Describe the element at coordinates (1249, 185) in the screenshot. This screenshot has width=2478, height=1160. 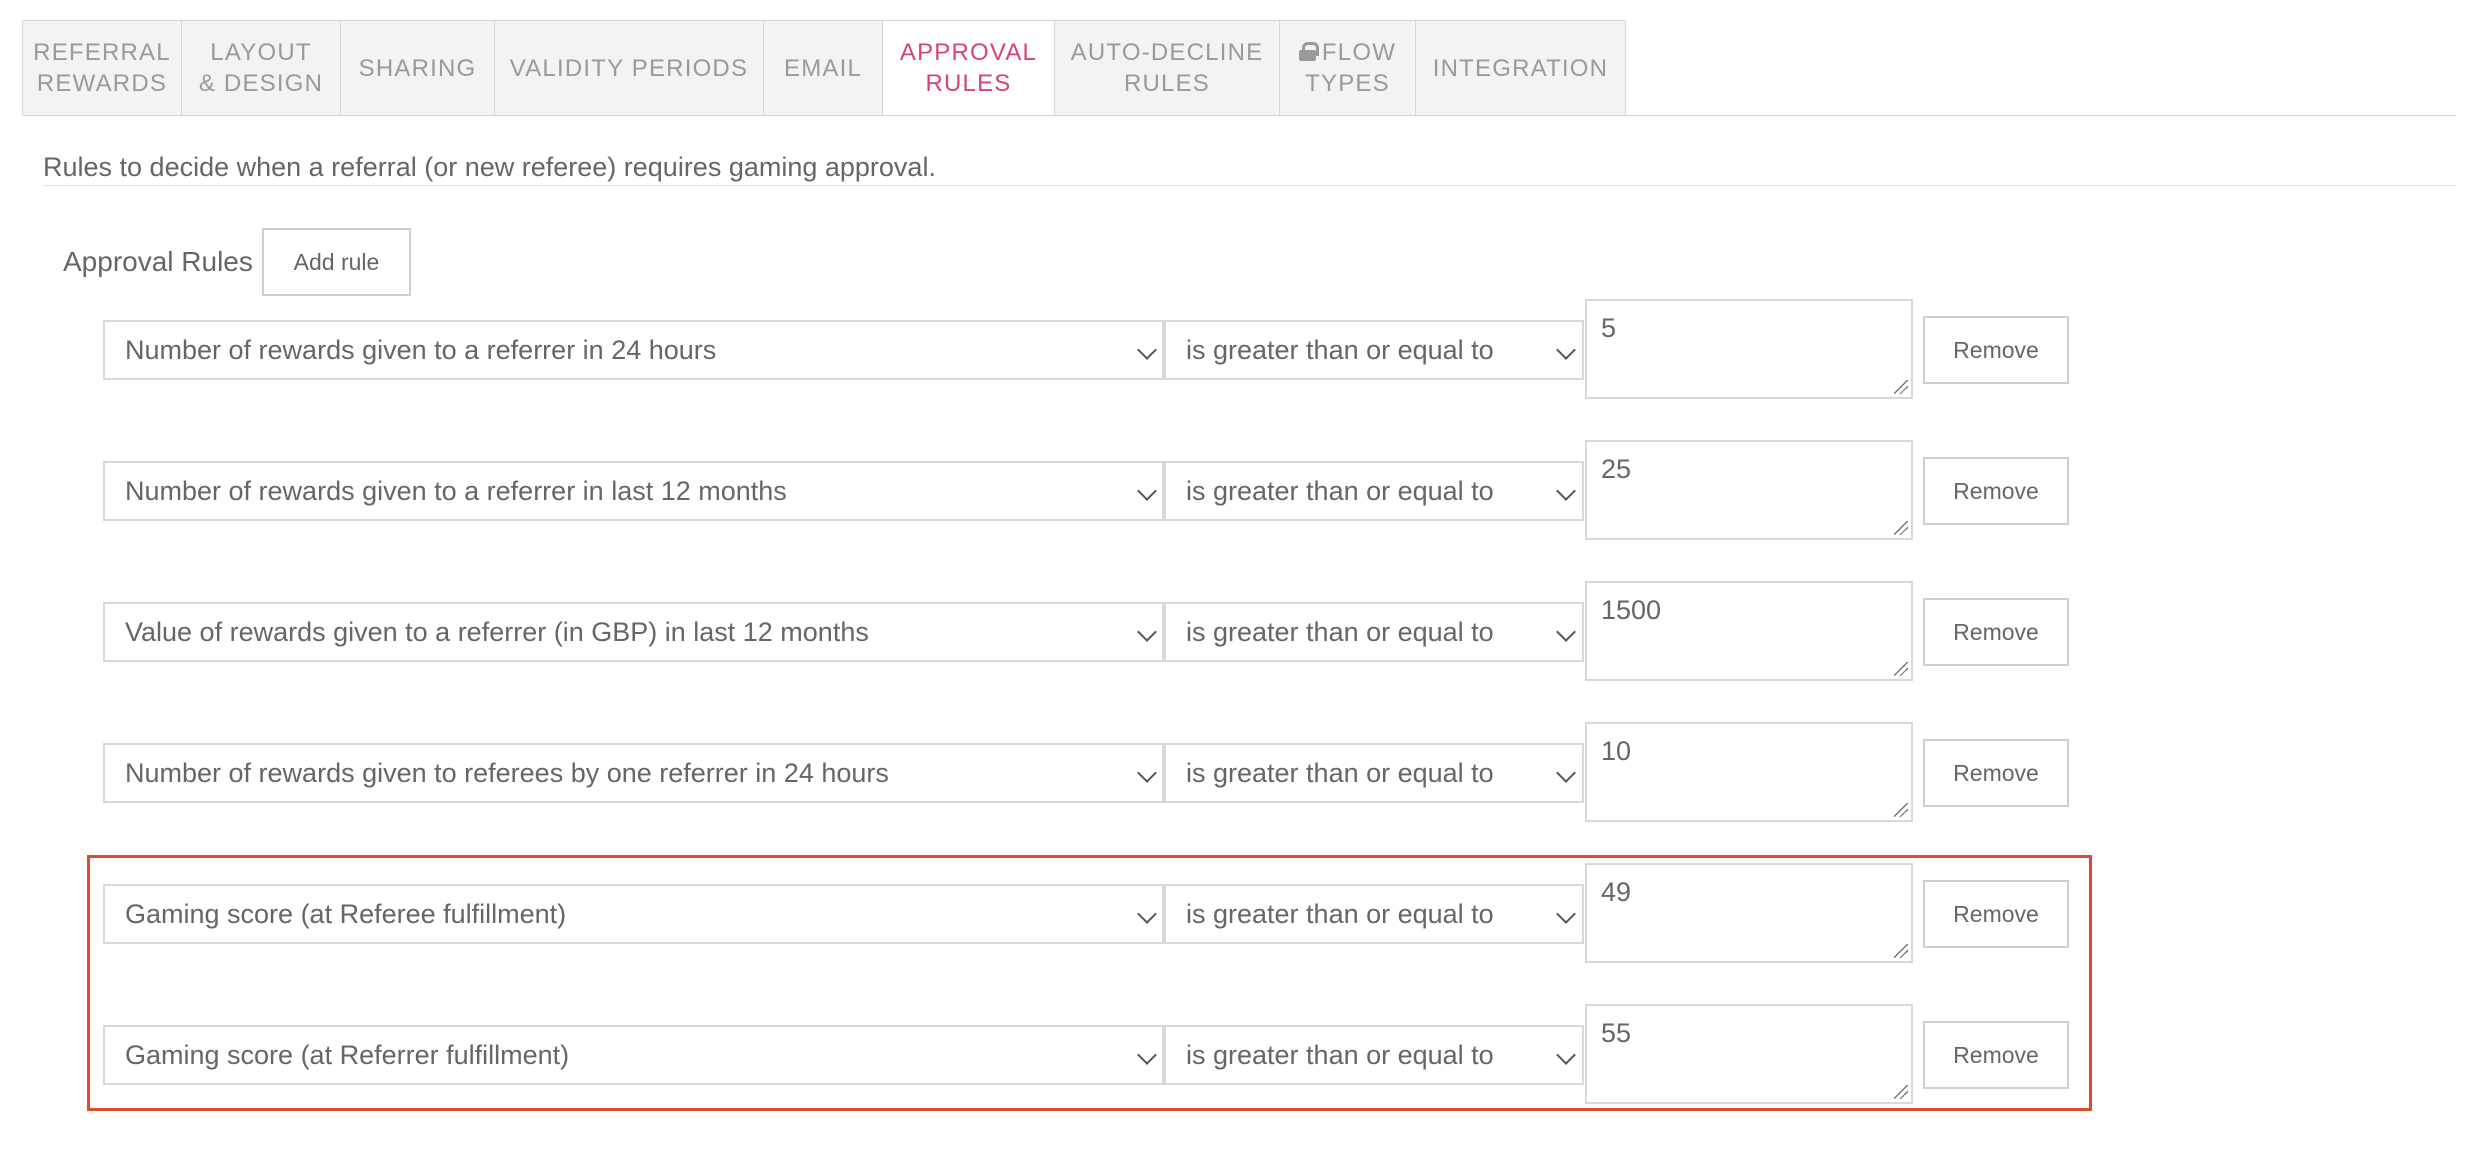
I see `description-divider` at that location.